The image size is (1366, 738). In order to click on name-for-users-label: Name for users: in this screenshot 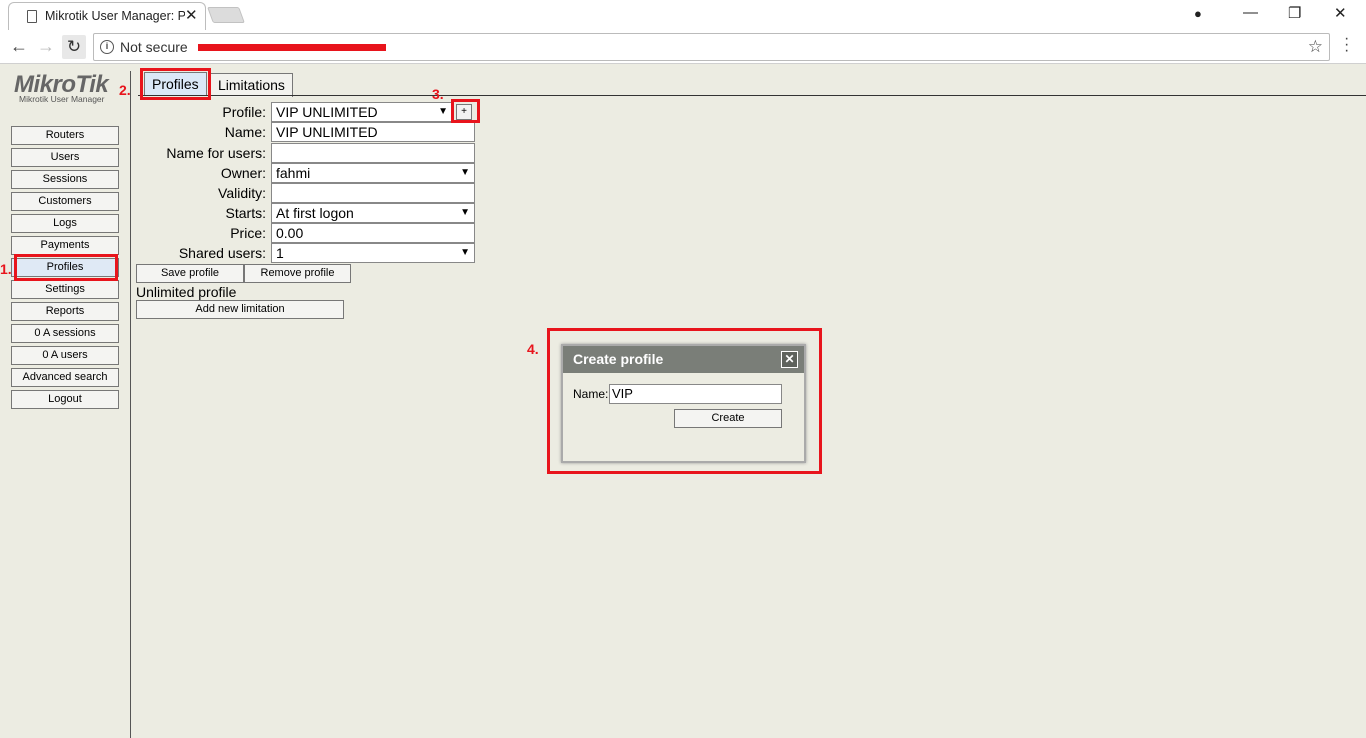, I will do `click(216, 153)`.